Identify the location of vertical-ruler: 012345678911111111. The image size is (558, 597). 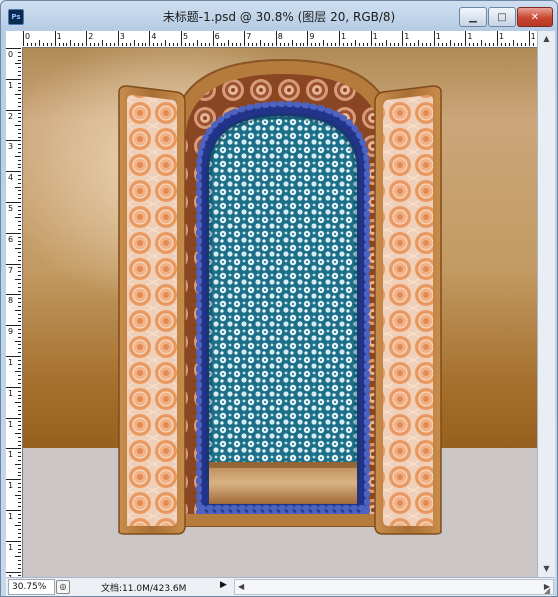
(14, 312).